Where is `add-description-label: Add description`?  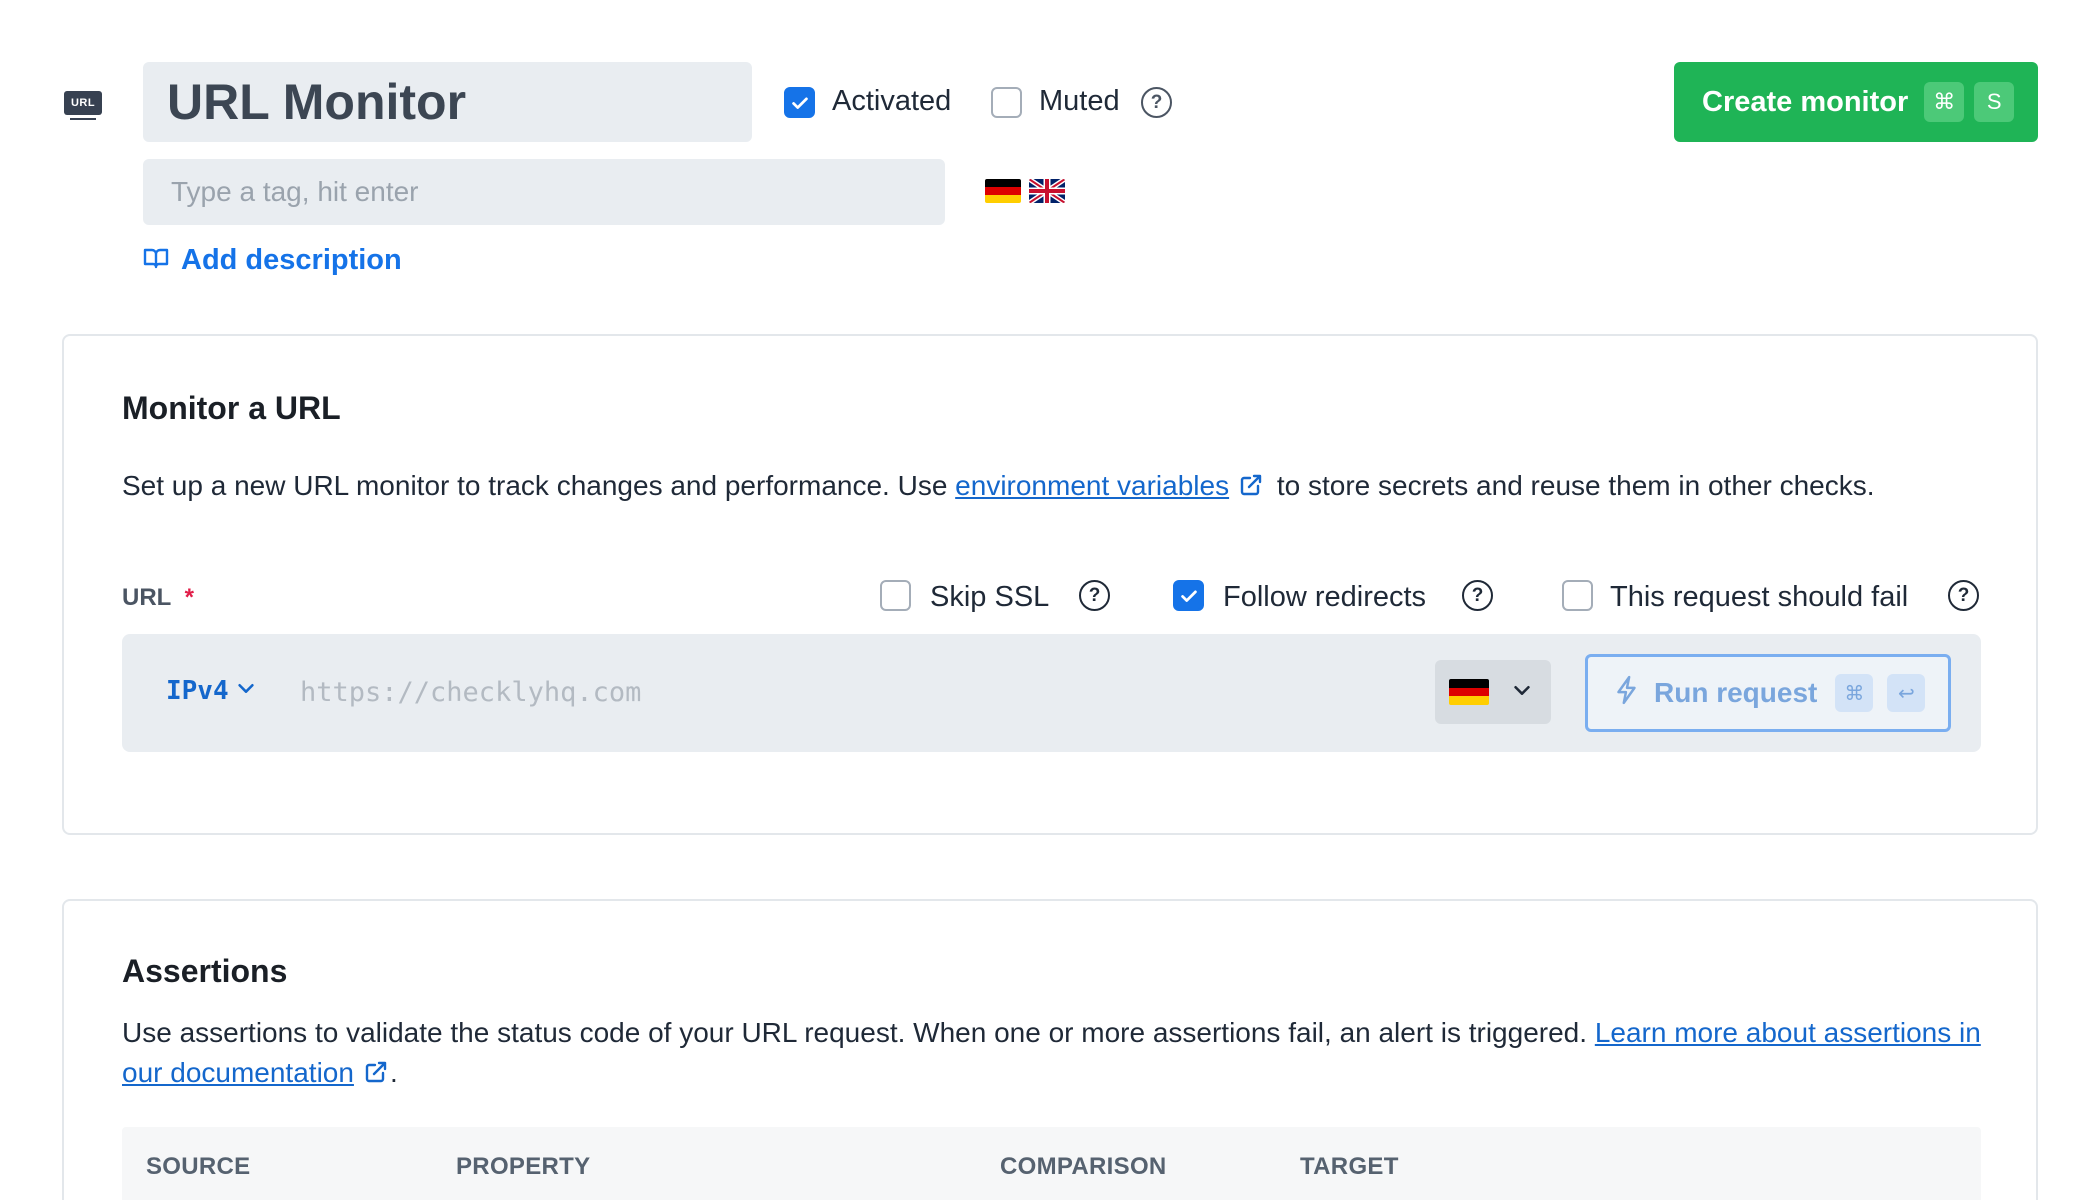 add-description-label: Add description is located at coordinates (291, 260).